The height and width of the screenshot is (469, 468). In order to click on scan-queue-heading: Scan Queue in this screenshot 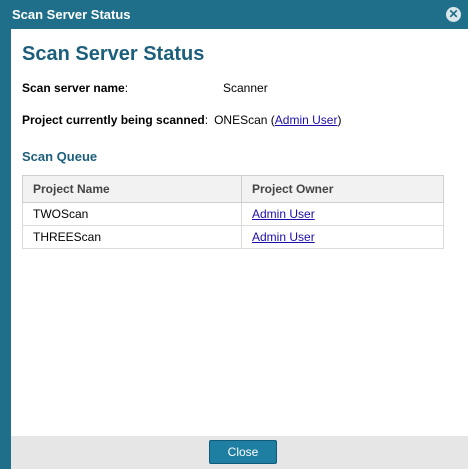, I will do `click(60, 156)`.